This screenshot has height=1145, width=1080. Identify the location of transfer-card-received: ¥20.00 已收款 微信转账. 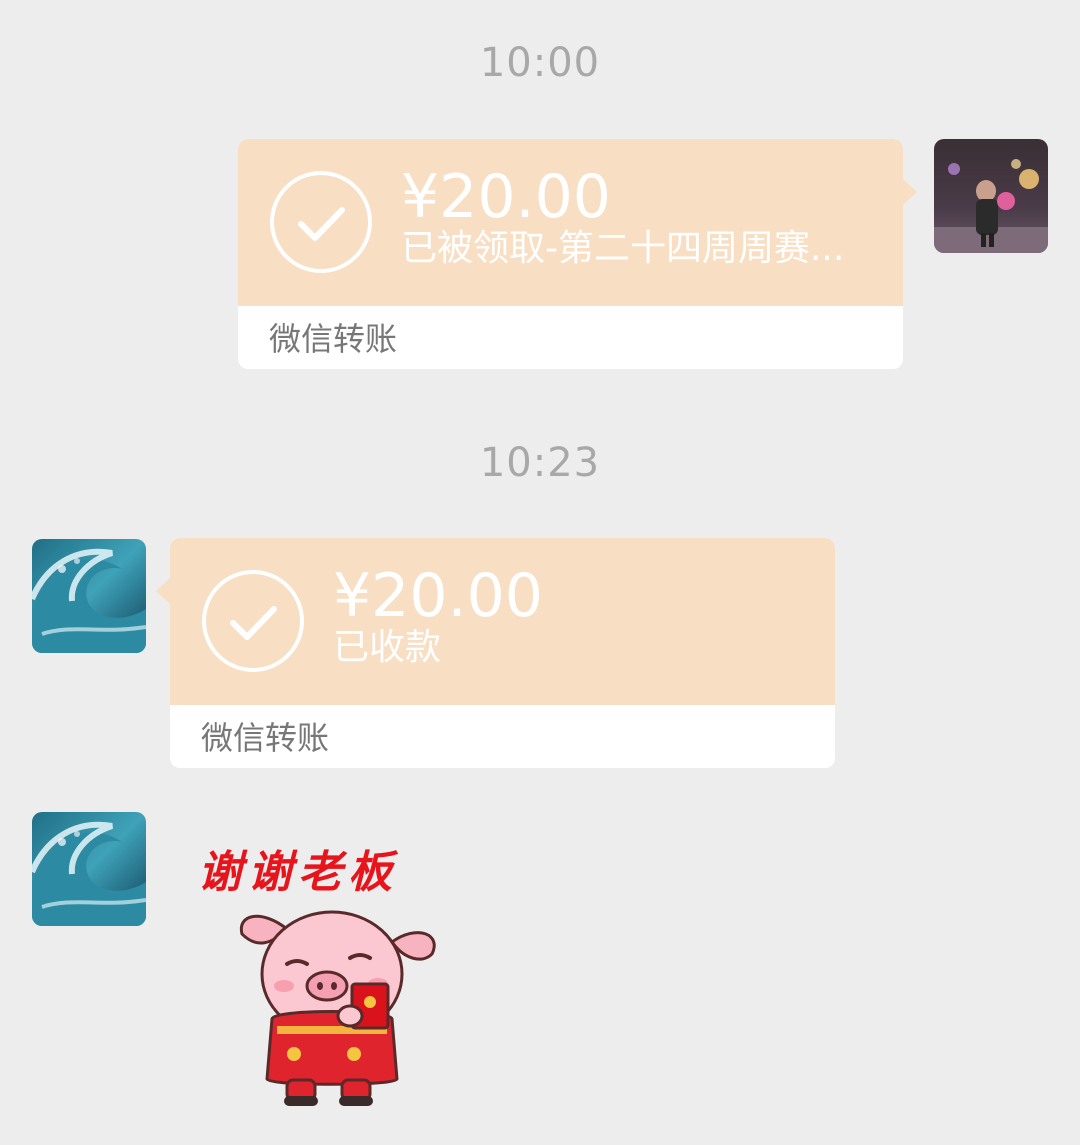
(495, 653).